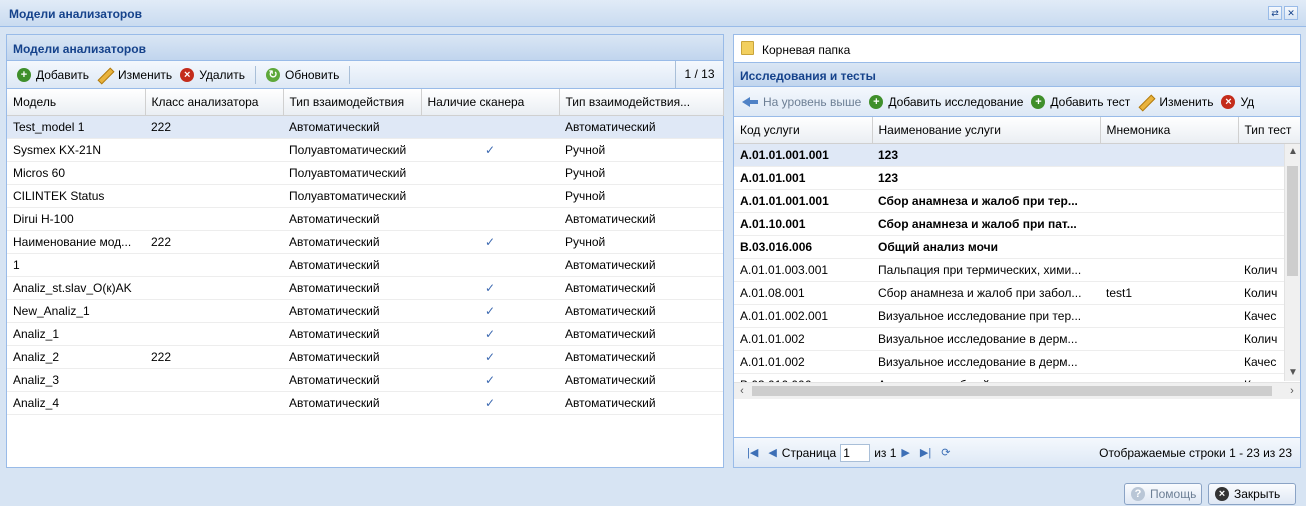 Image resolution: width=1306 pixels, height=506 pixels. Describe the element at coordinates (302, 75) in the screenshot. I see `refresh-button: ↻ Обновить` at that location.